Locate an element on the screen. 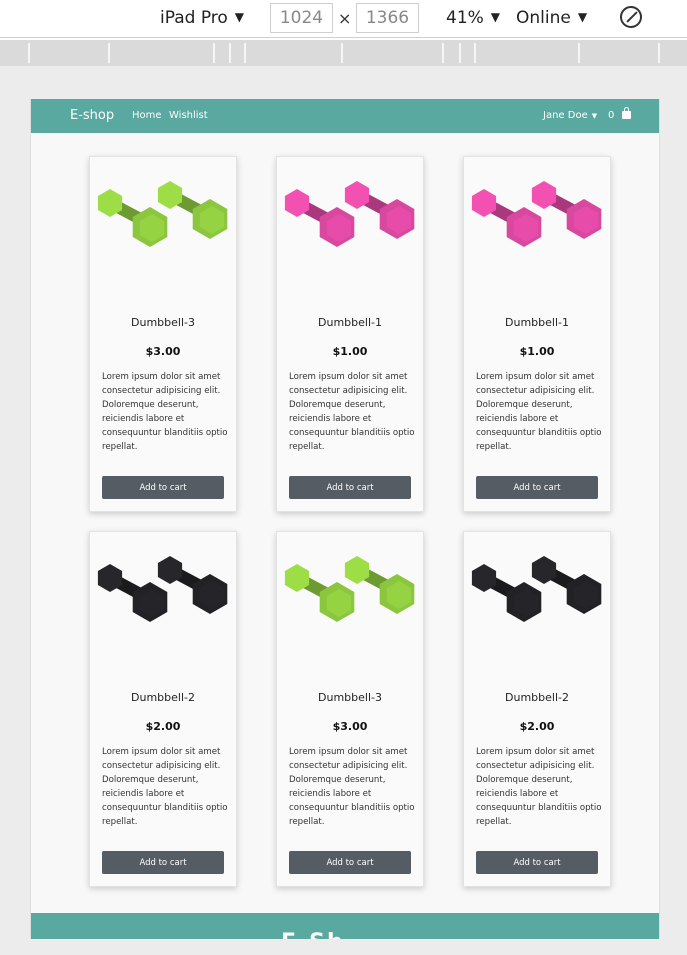 The height and width of the screenshot is (955, 687). network-label: Online is located at coordinates (543, 18).